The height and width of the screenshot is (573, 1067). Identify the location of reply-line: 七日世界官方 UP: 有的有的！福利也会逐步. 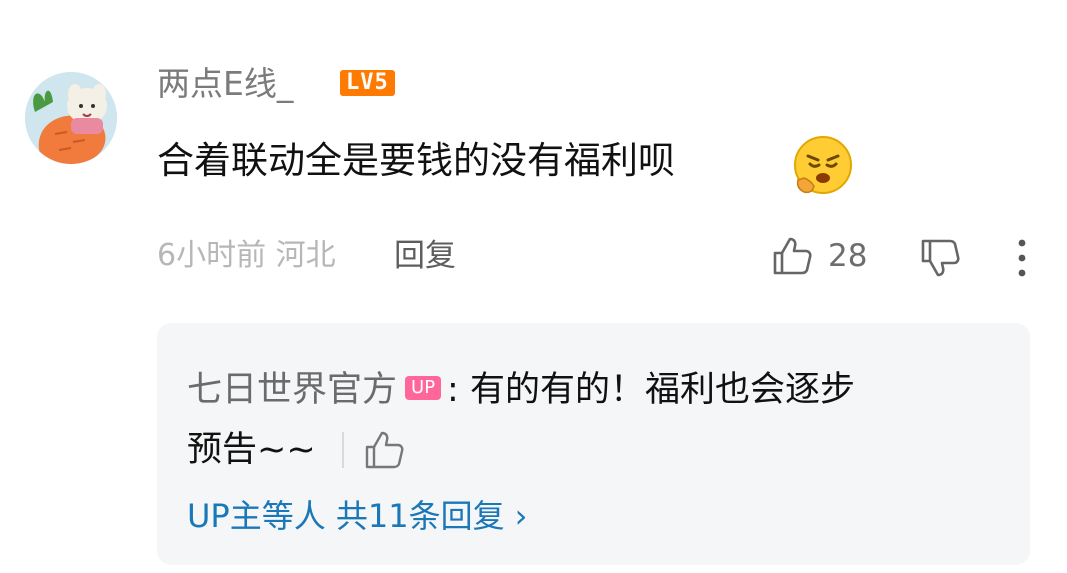
(521, 390).